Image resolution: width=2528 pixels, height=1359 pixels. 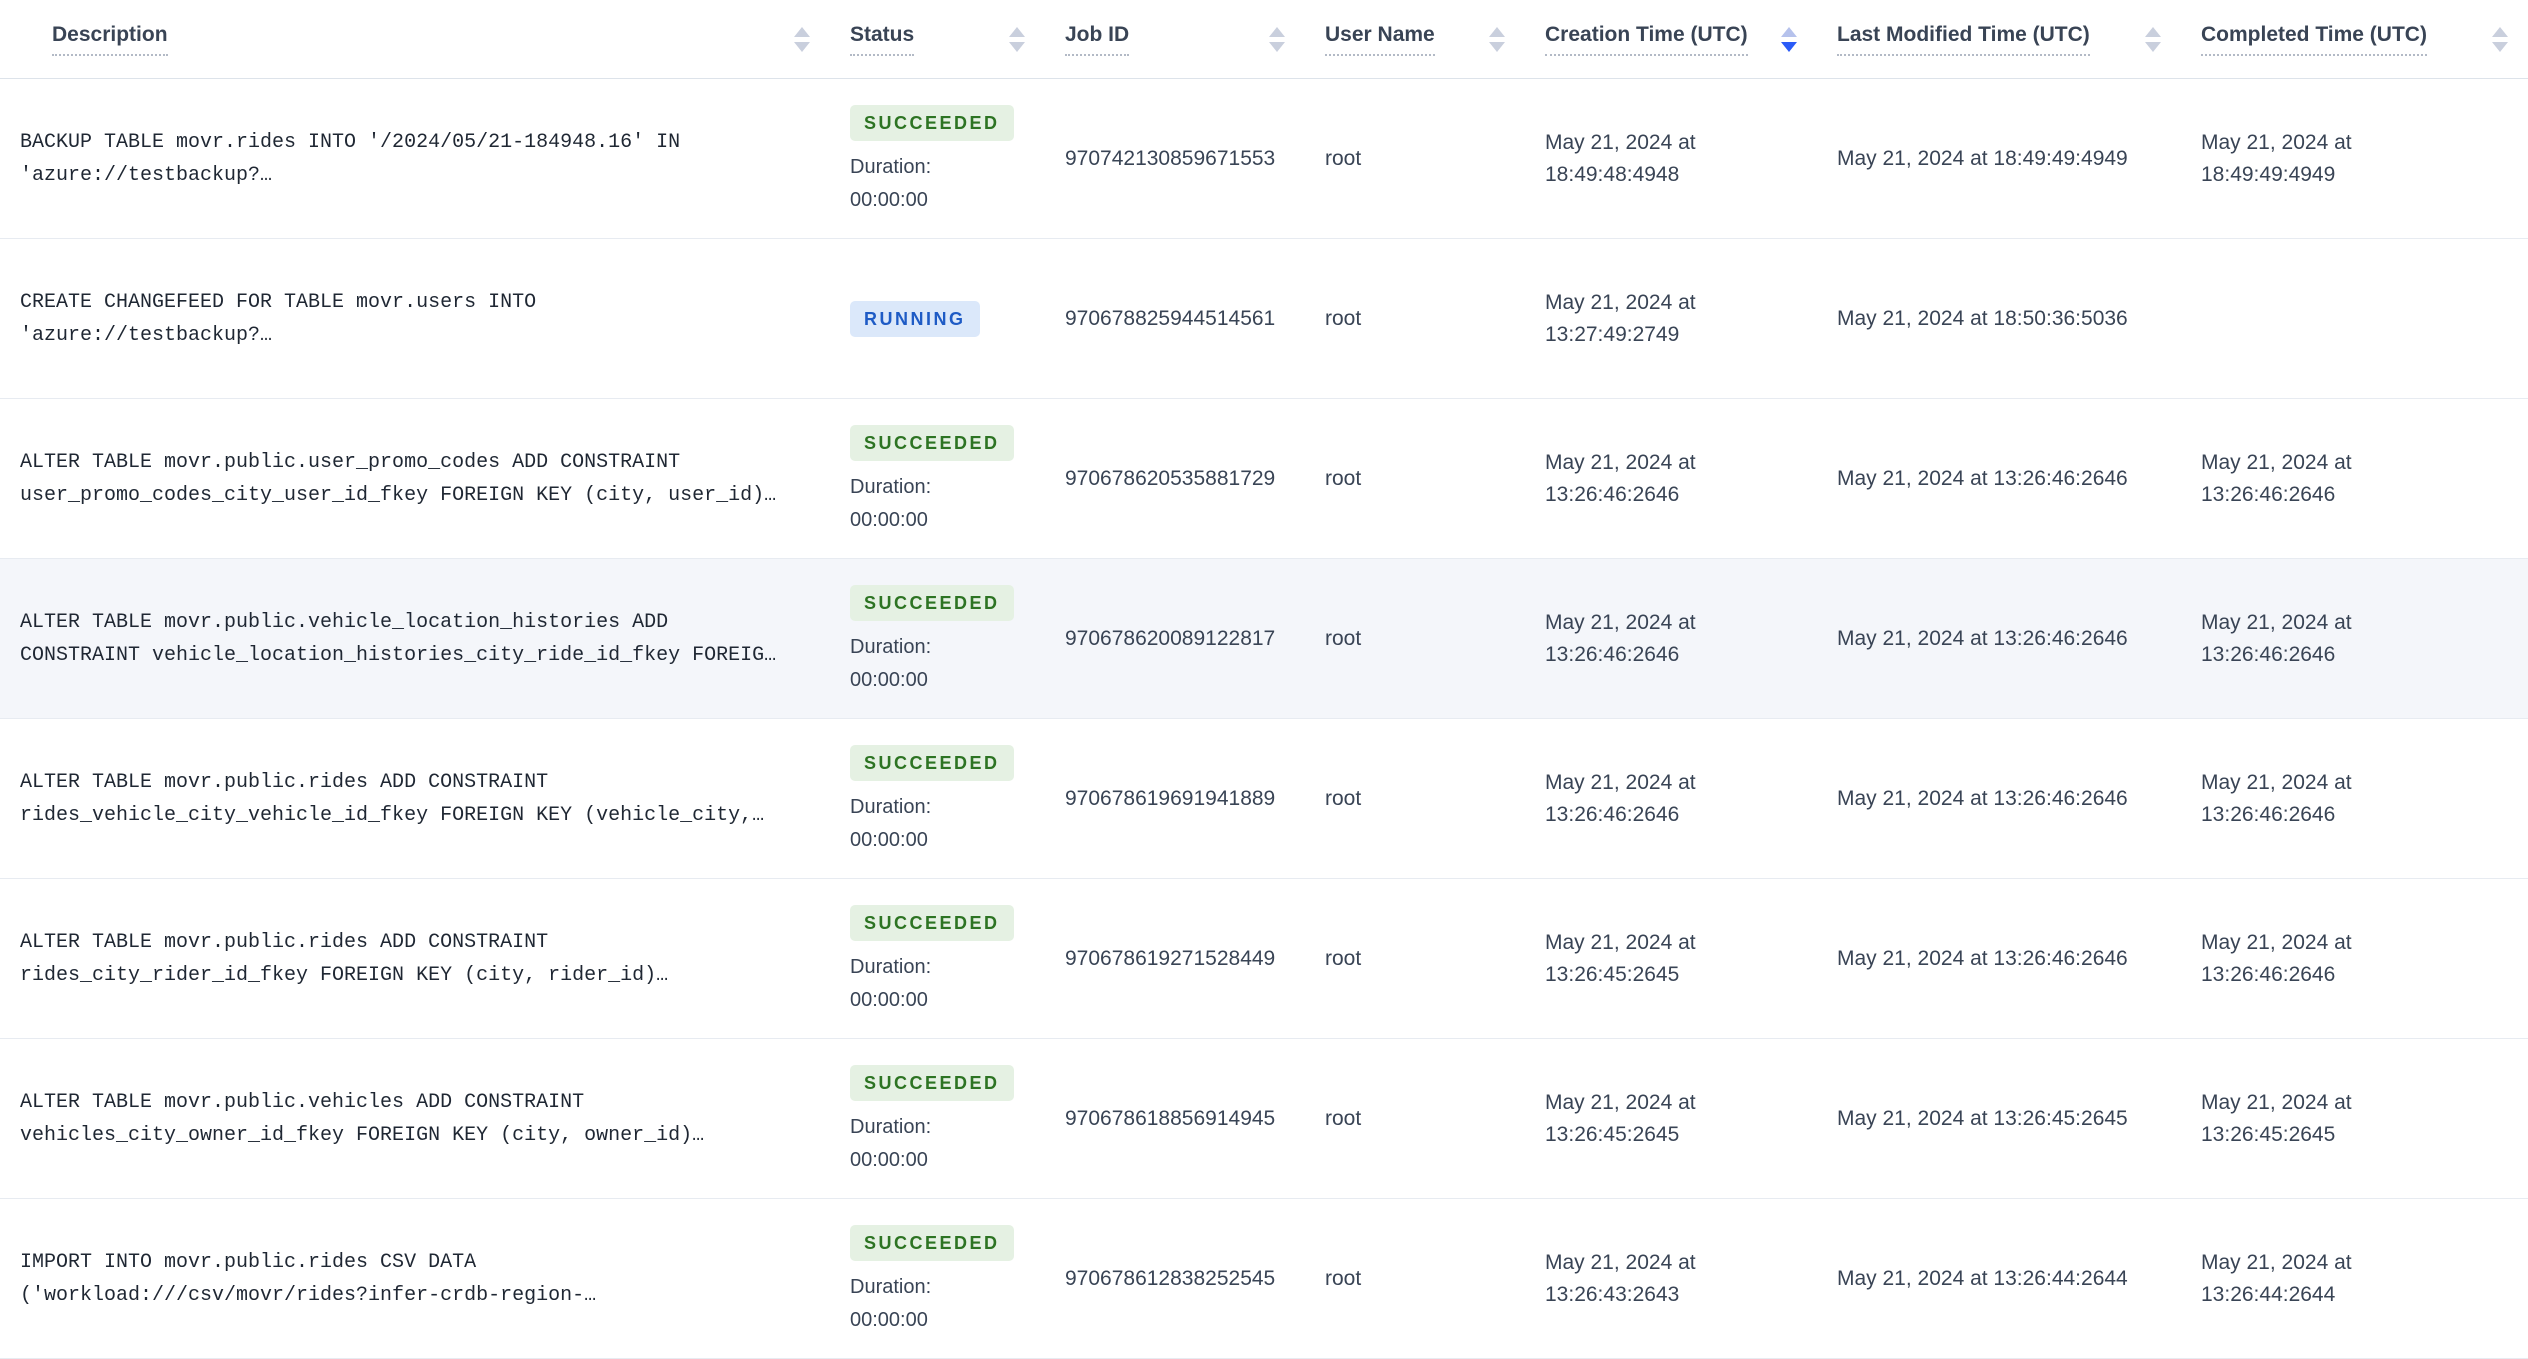 What do you see at coordinates (415, 39) in the screenshot?
I see `column-header-description: Description` at bounding box center [415, 39].